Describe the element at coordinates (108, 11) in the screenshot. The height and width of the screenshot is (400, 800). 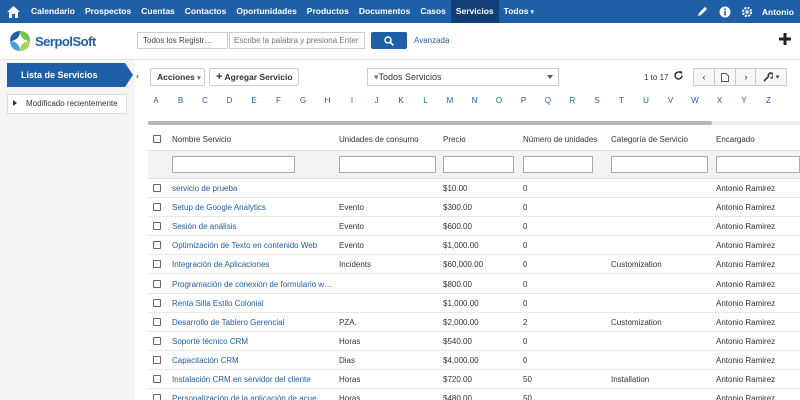
I see `nav-item-prospectos: Prospectos` at that location.